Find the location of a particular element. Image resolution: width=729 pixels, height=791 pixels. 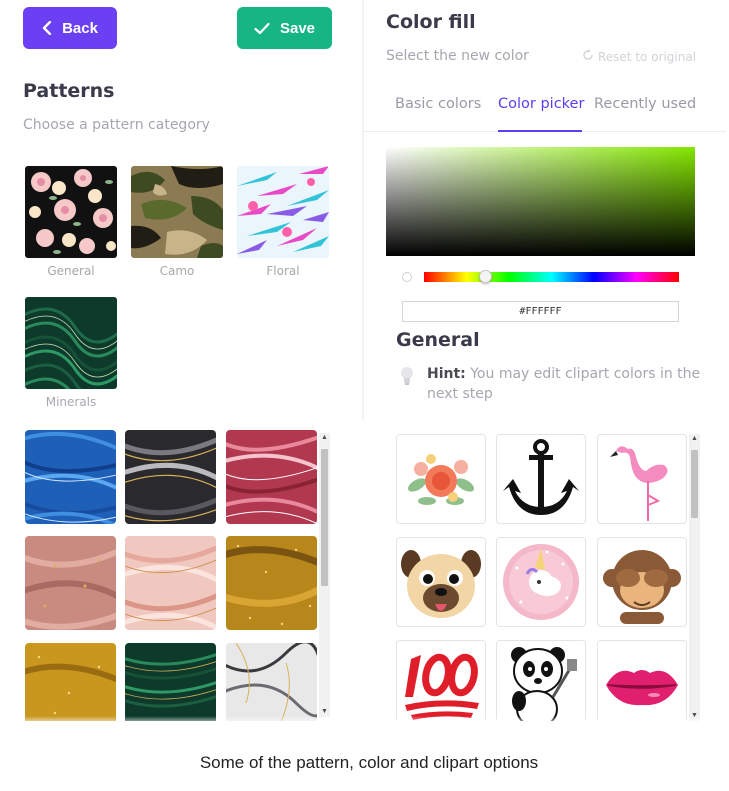

clipart-anchor is located at coordinates (541, 479).